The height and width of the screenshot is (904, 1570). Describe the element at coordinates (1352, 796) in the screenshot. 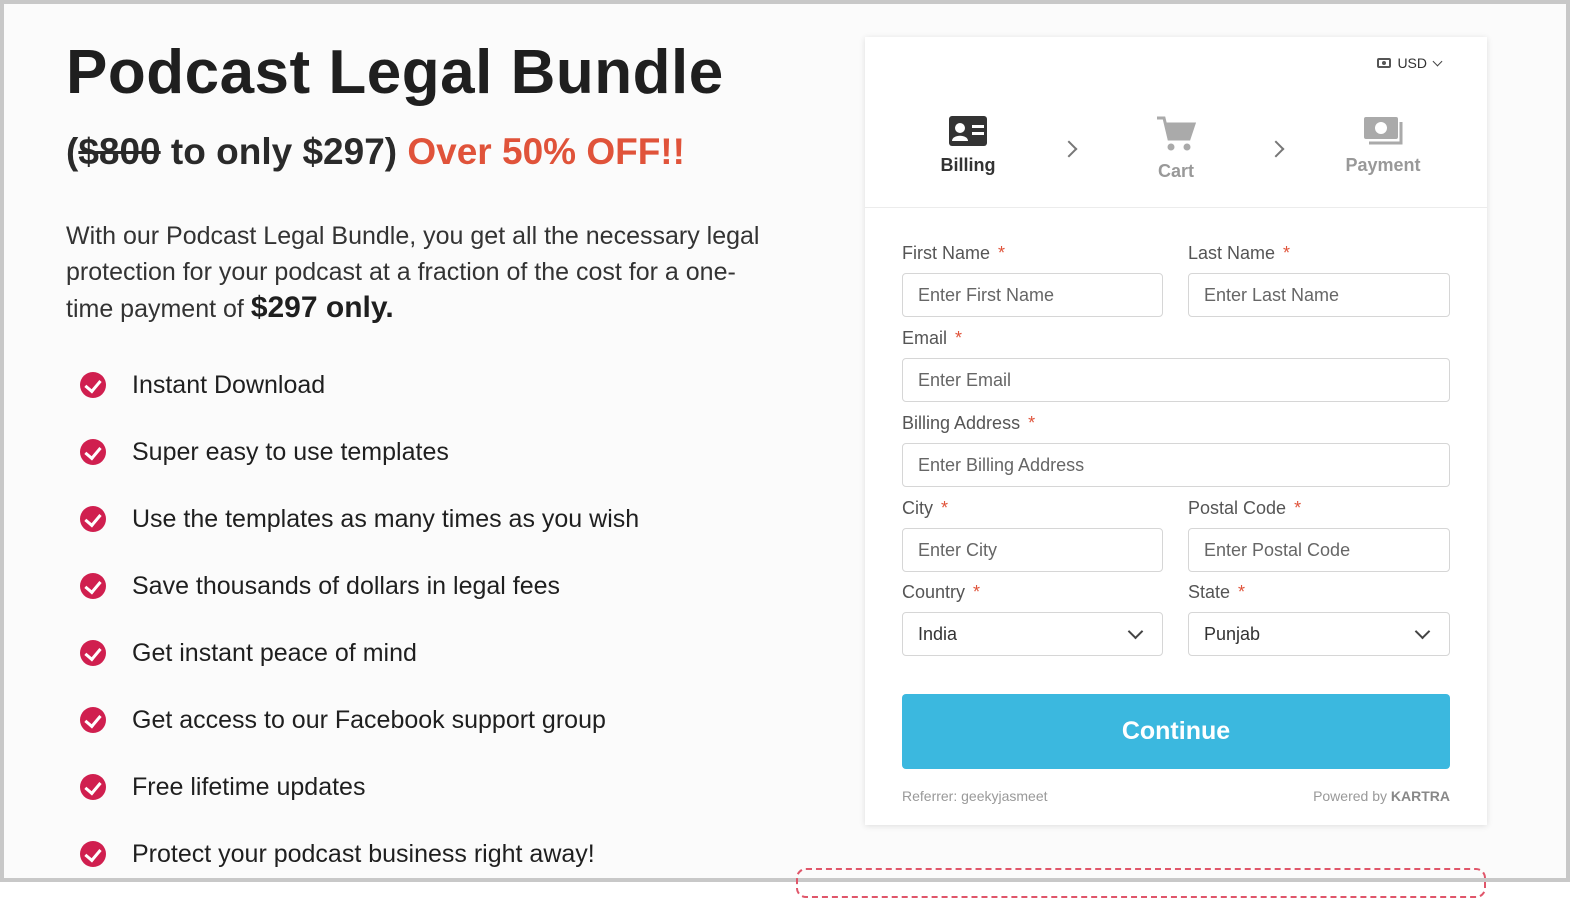

I see `powered-by-text: Powered by` at that location.